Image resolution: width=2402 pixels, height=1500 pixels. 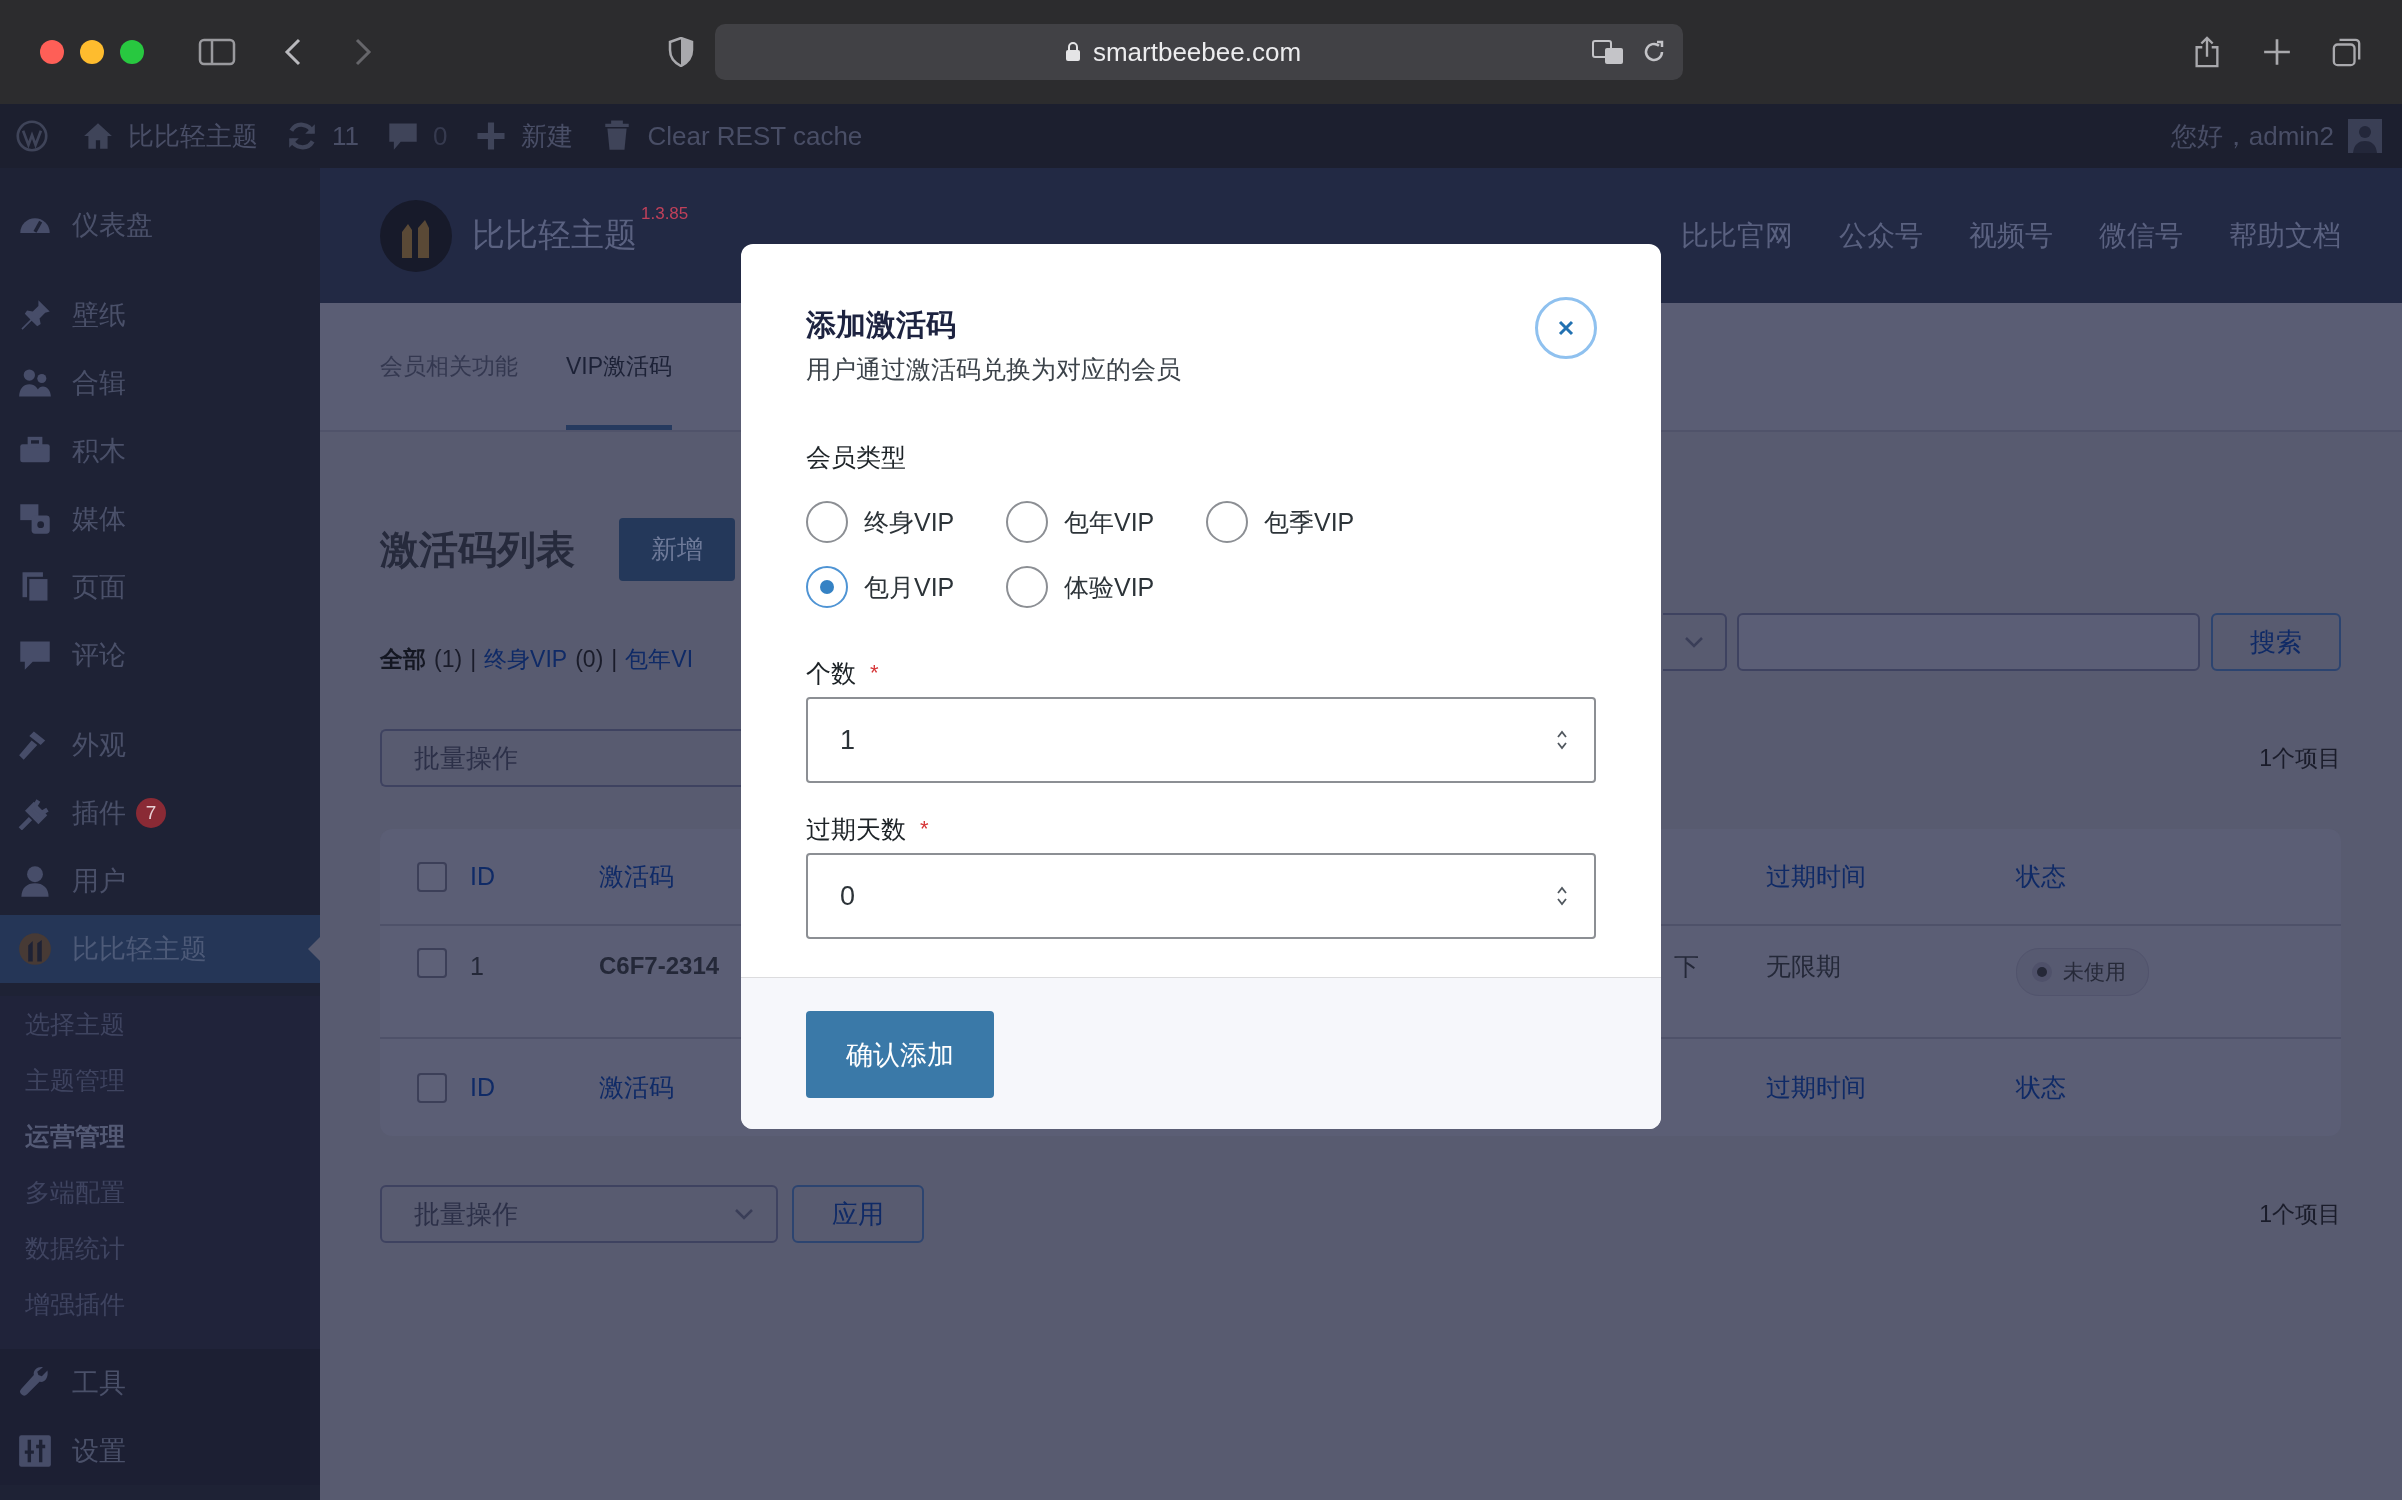 I want to click on plug-icon, so click(x=35, y=813).